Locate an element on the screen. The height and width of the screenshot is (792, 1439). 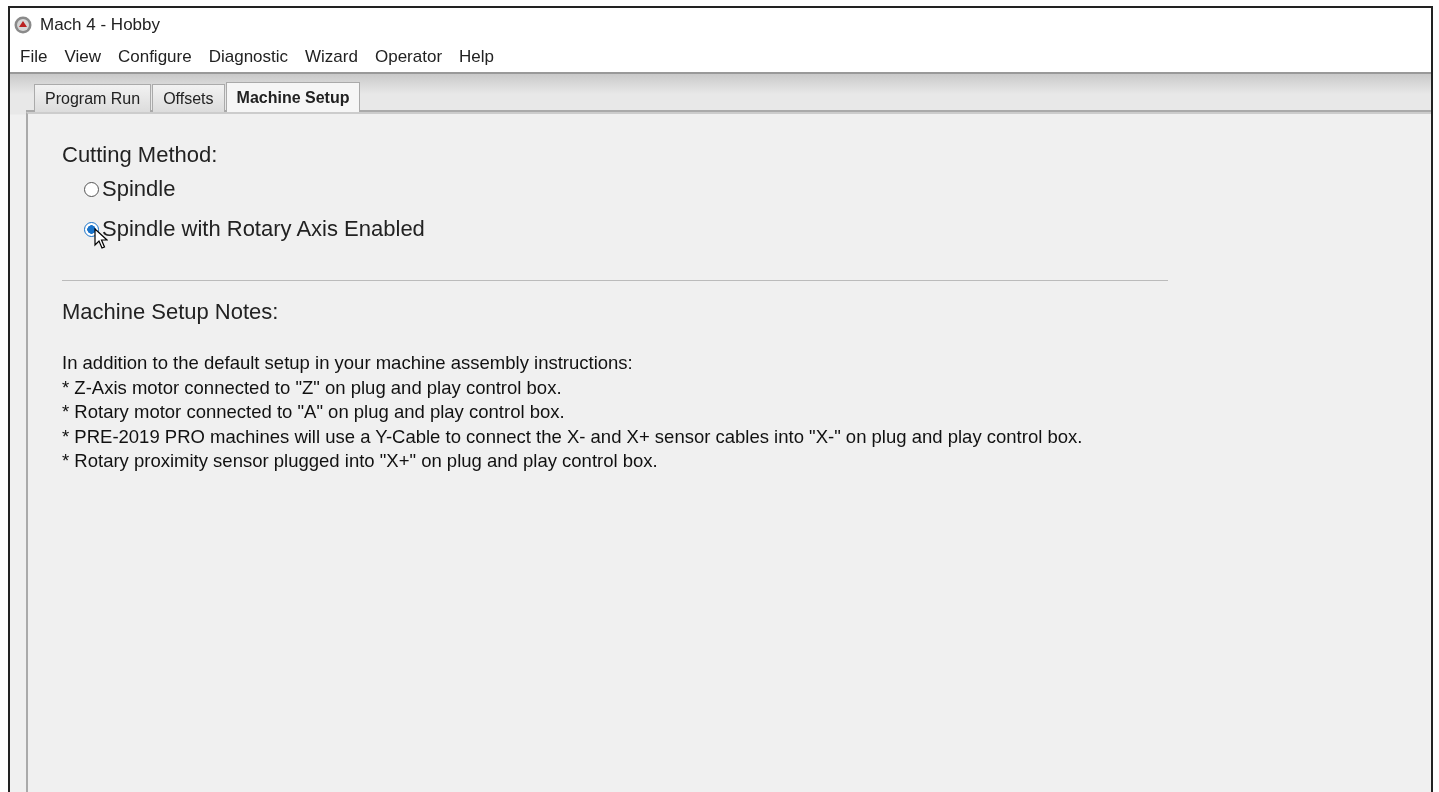
menu-item: File is located at coordinates (34, 57).